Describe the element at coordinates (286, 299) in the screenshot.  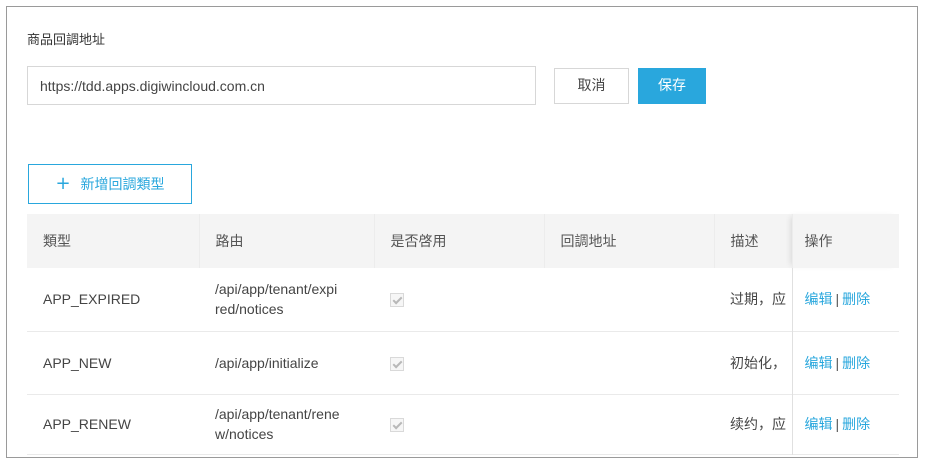
I see `route-cell: /api/app/tenant/expi red/notices` at that location.